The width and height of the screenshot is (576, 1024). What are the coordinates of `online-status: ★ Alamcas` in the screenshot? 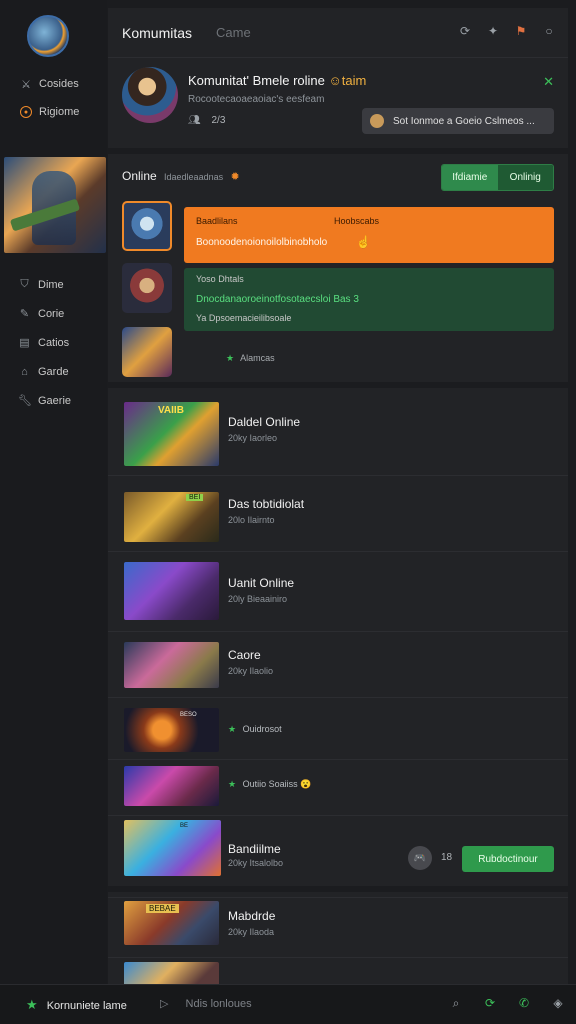 It's located at (250, 358).